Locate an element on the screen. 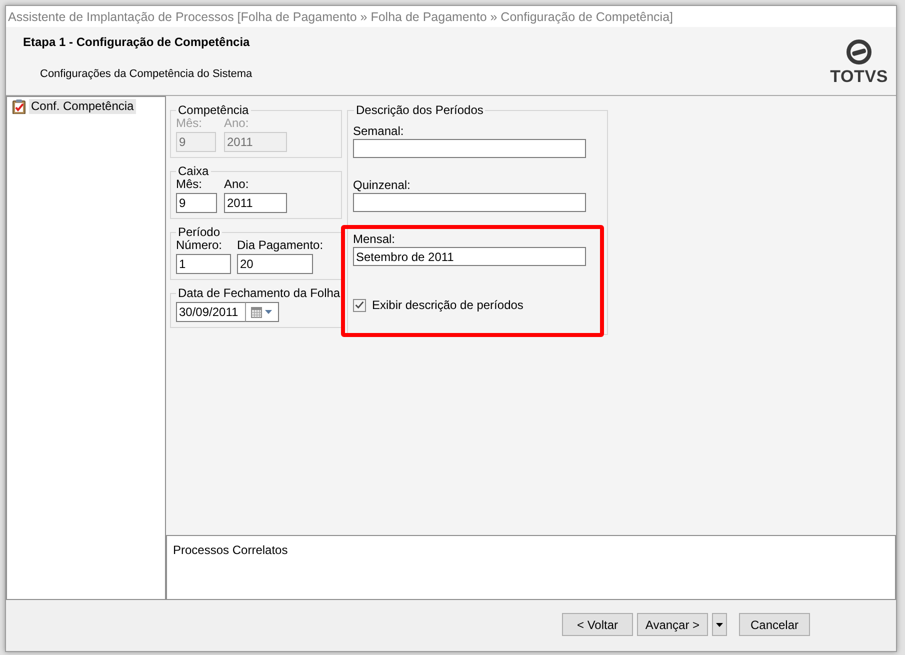 This screenshot has width=905, height=655. text-input: Setembro de 2011 is located at coordinates (469, 256).